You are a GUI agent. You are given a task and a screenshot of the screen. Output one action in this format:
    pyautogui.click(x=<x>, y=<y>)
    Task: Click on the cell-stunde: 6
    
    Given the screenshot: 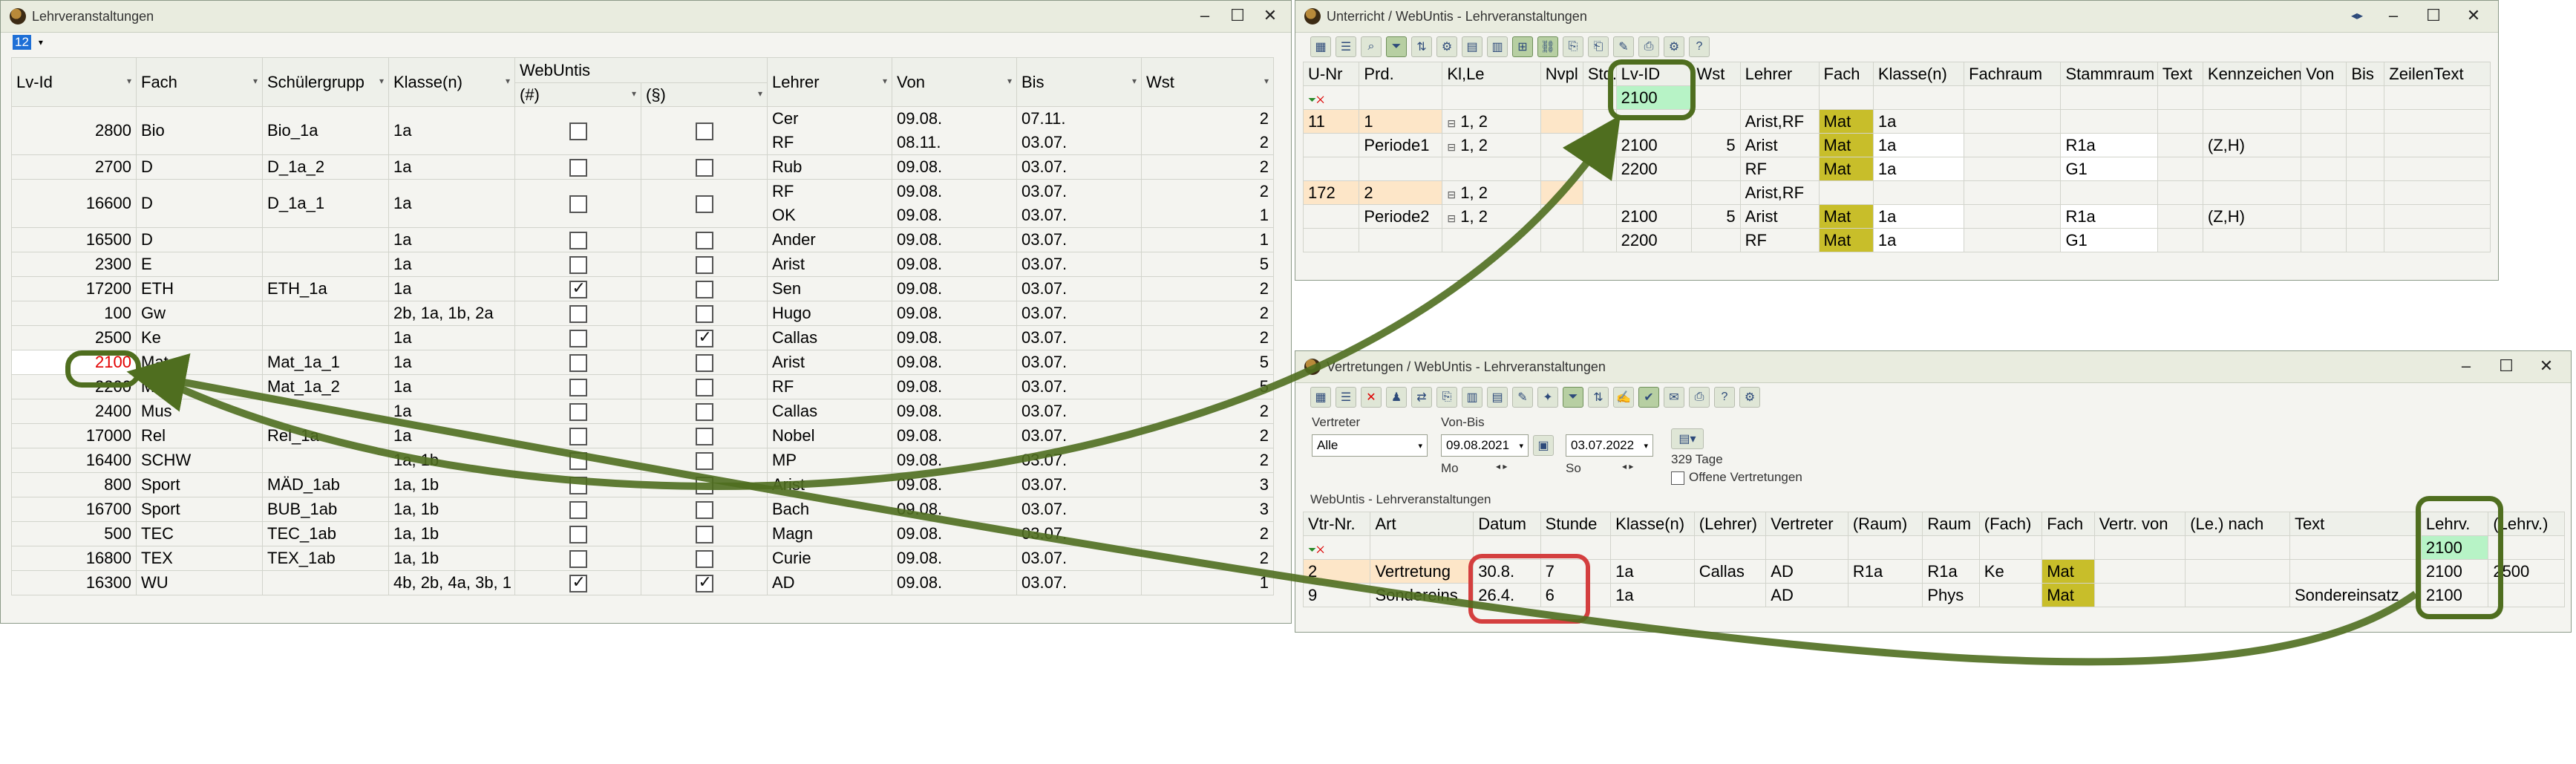 What is the action you would take?
    pyautogui.click(x=1576, y=595)
    